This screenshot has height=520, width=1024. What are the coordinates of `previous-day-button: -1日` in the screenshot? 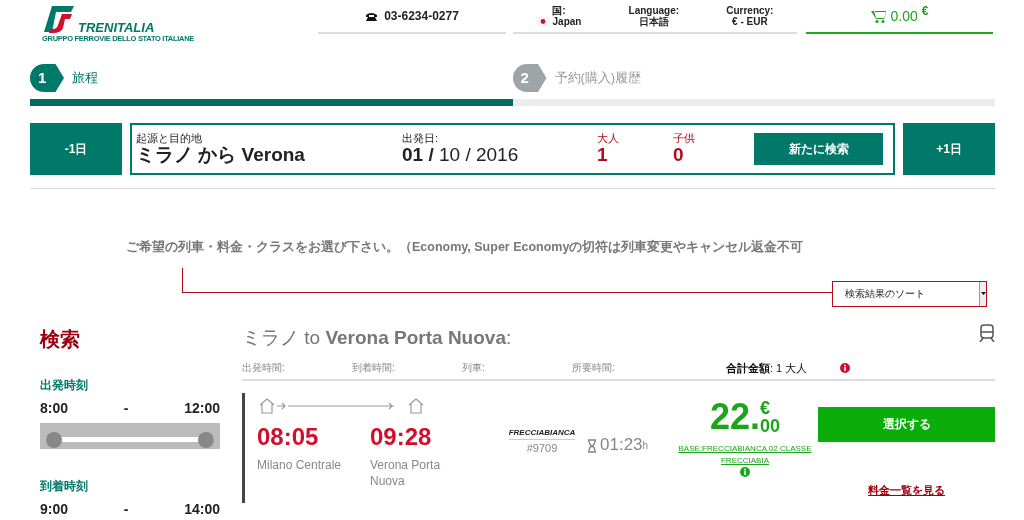 It's located at (76, 149).